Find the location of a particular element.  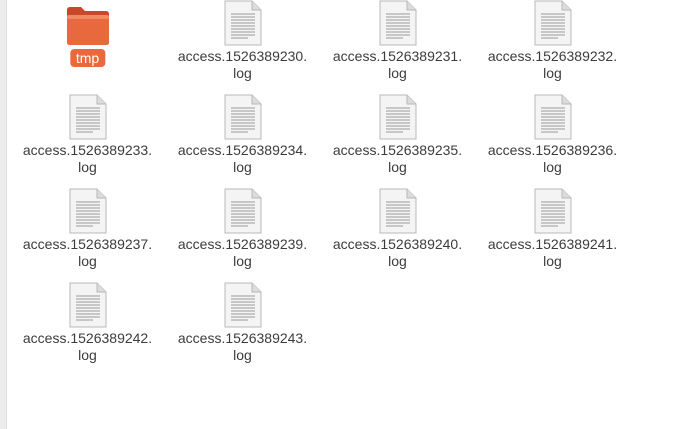

file-item: access.1526389242. log is located at coordinates (87, 329).